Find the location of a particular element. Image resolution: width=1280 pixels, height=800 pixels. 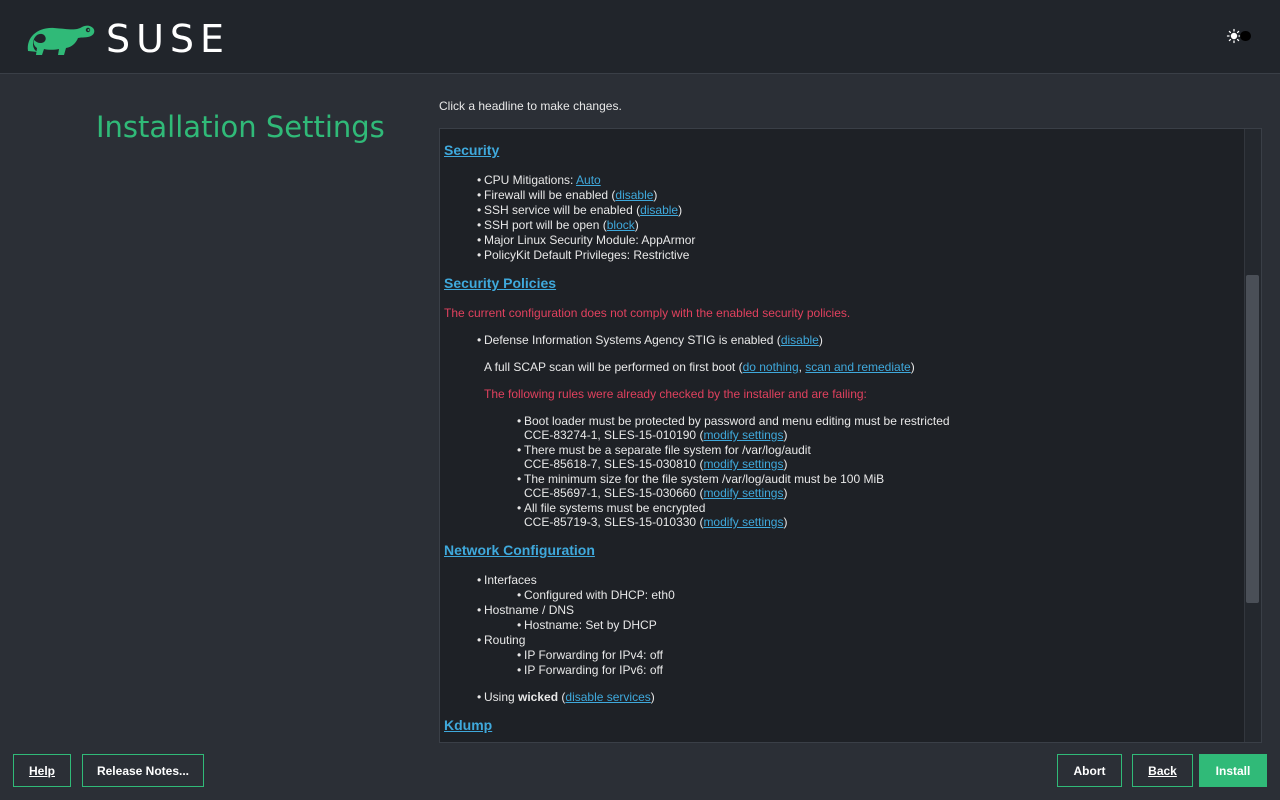

install-button: Install is located at coordinates (1233, 770).